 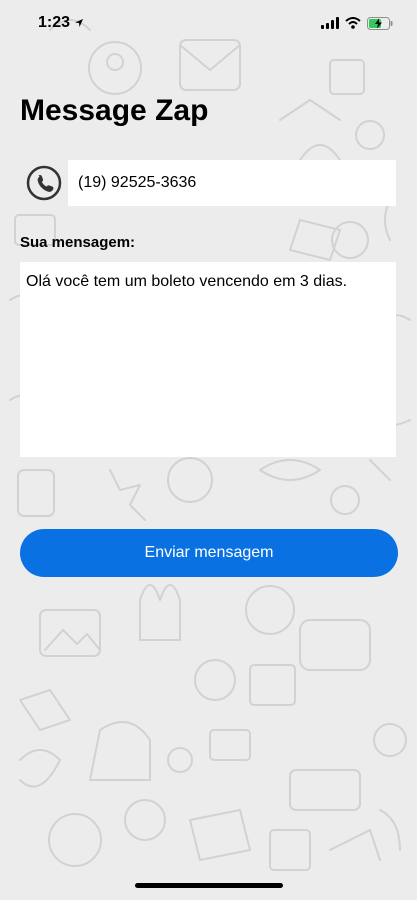 I want to click on phone-icon-wrap, so click(x=44, y=183).